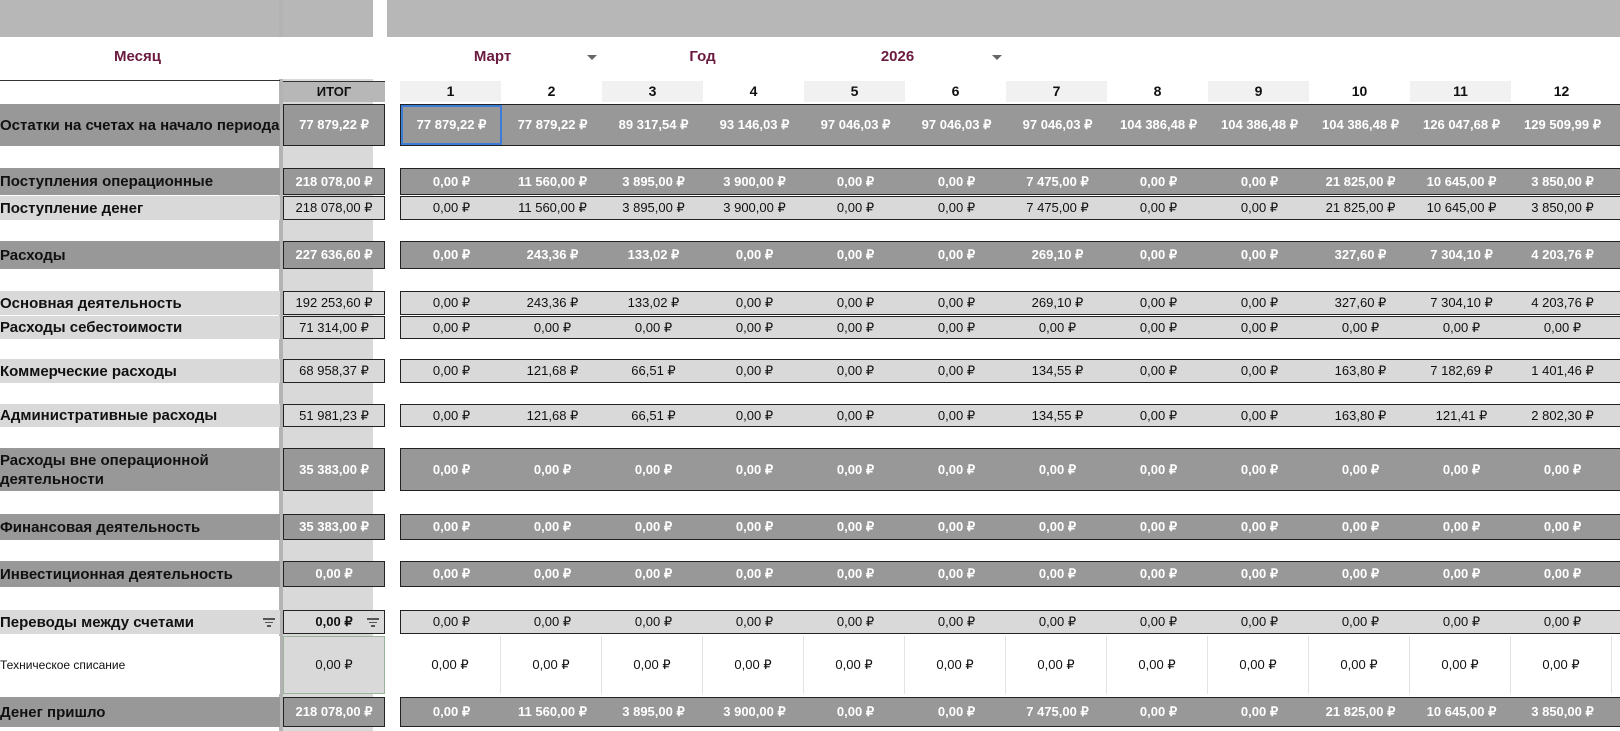 The image size is (1620, 731). What do you see at coordinates (1057, 303) in the screenshot?
I see `day-cell: 269,10 ₽` at bounding box center [1057, 303].